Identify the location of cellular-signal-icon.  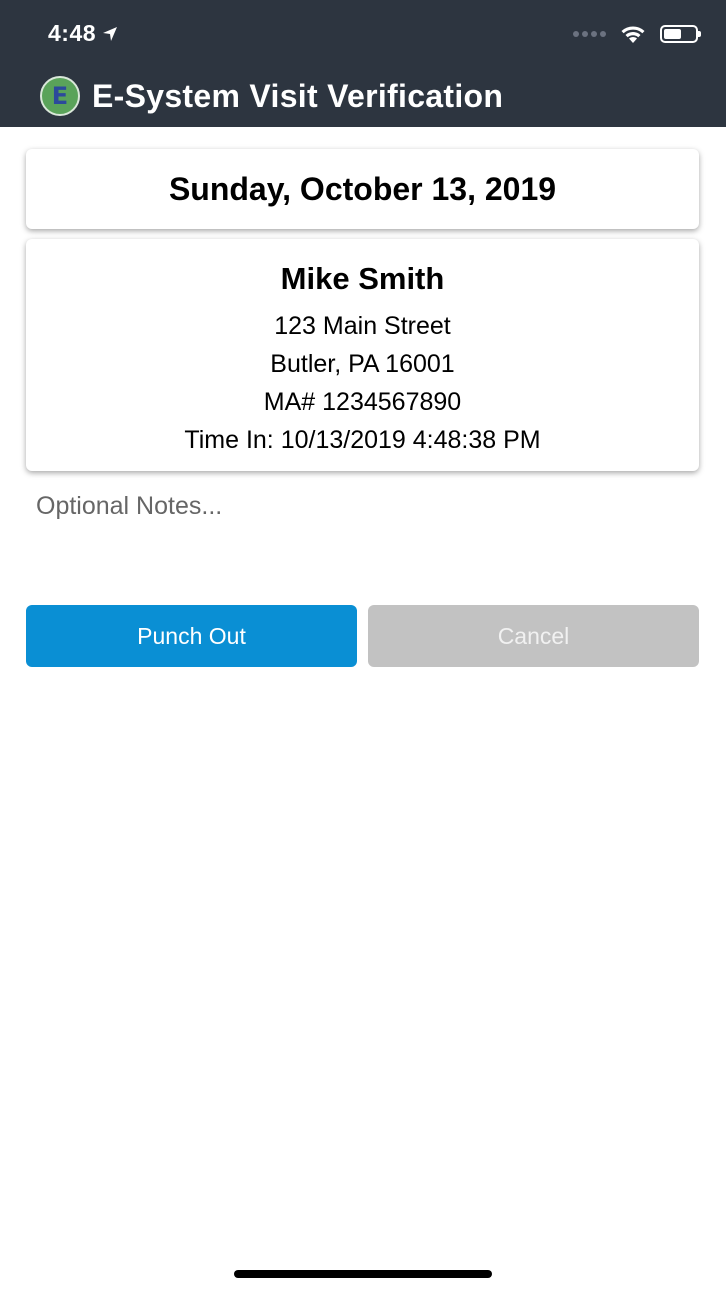
(589, 34).